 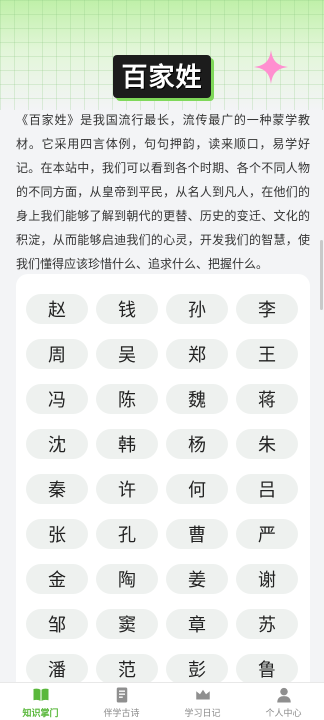 I want to click on surname-item: 朱, so click(x=267, y=444).